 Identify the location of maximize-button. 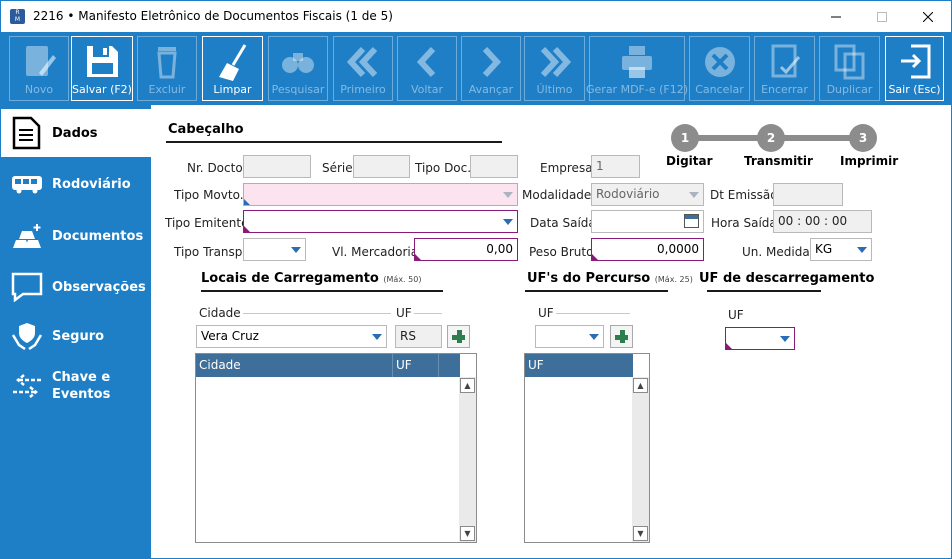
(882, 16).